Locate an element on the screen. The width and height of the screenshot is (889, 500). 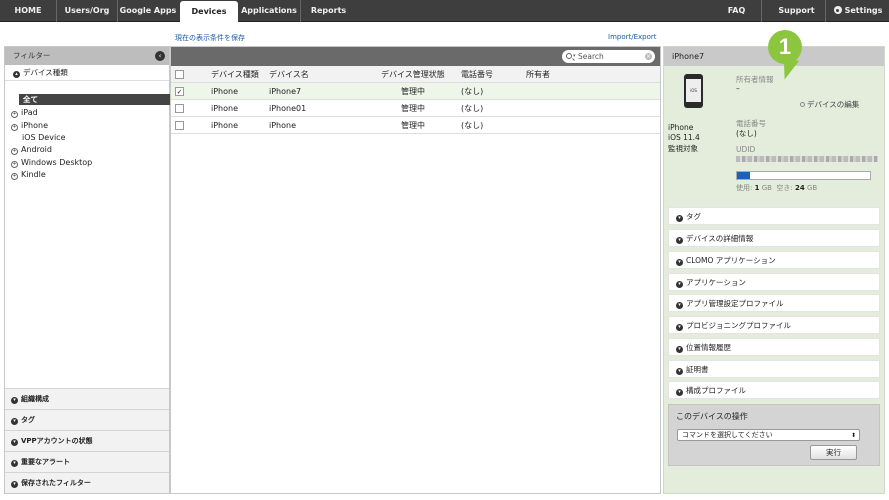
tree-item-label: iOS Device is located at coordinates (44, 137).